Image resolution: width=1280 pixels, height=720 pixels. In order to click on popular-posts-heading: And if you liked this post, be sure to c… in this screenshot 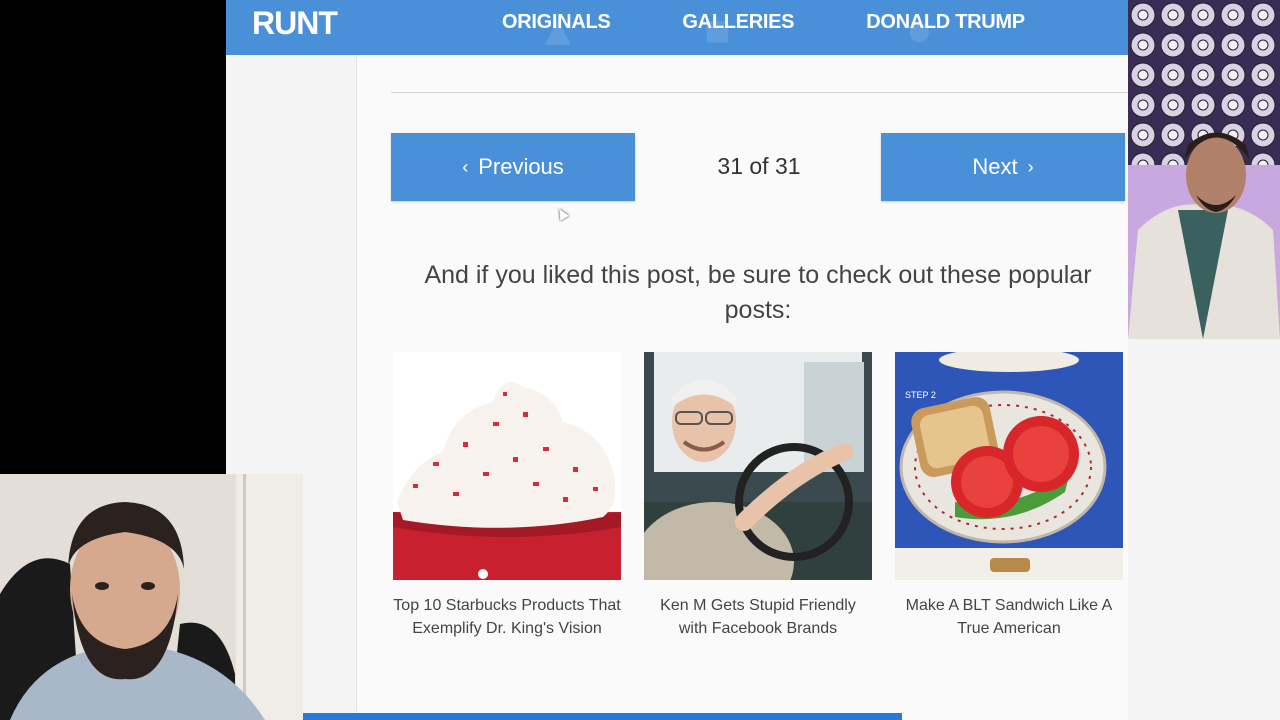, I will do `click(758, 292)`.